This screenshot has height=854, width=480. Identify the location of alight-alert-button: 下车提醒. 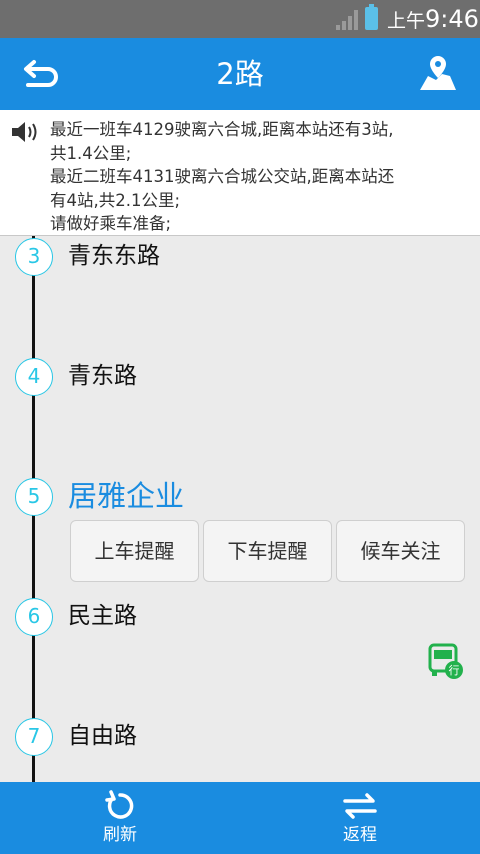
(267, 551).